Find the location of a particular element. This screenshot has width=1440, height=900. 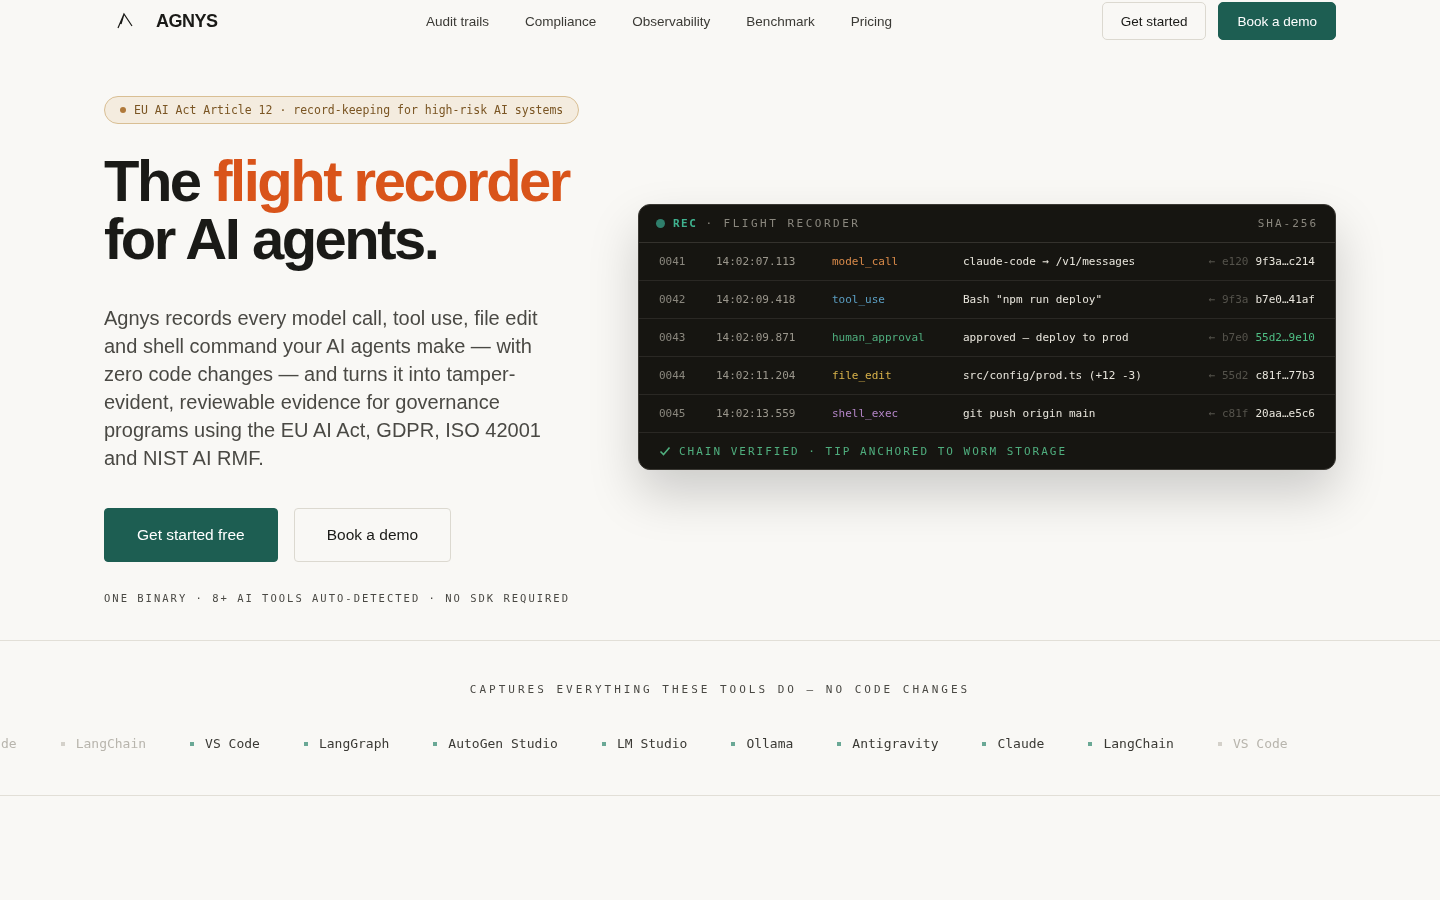

timestamp: 14:02:13.559 is located at coordinates (756, 413).